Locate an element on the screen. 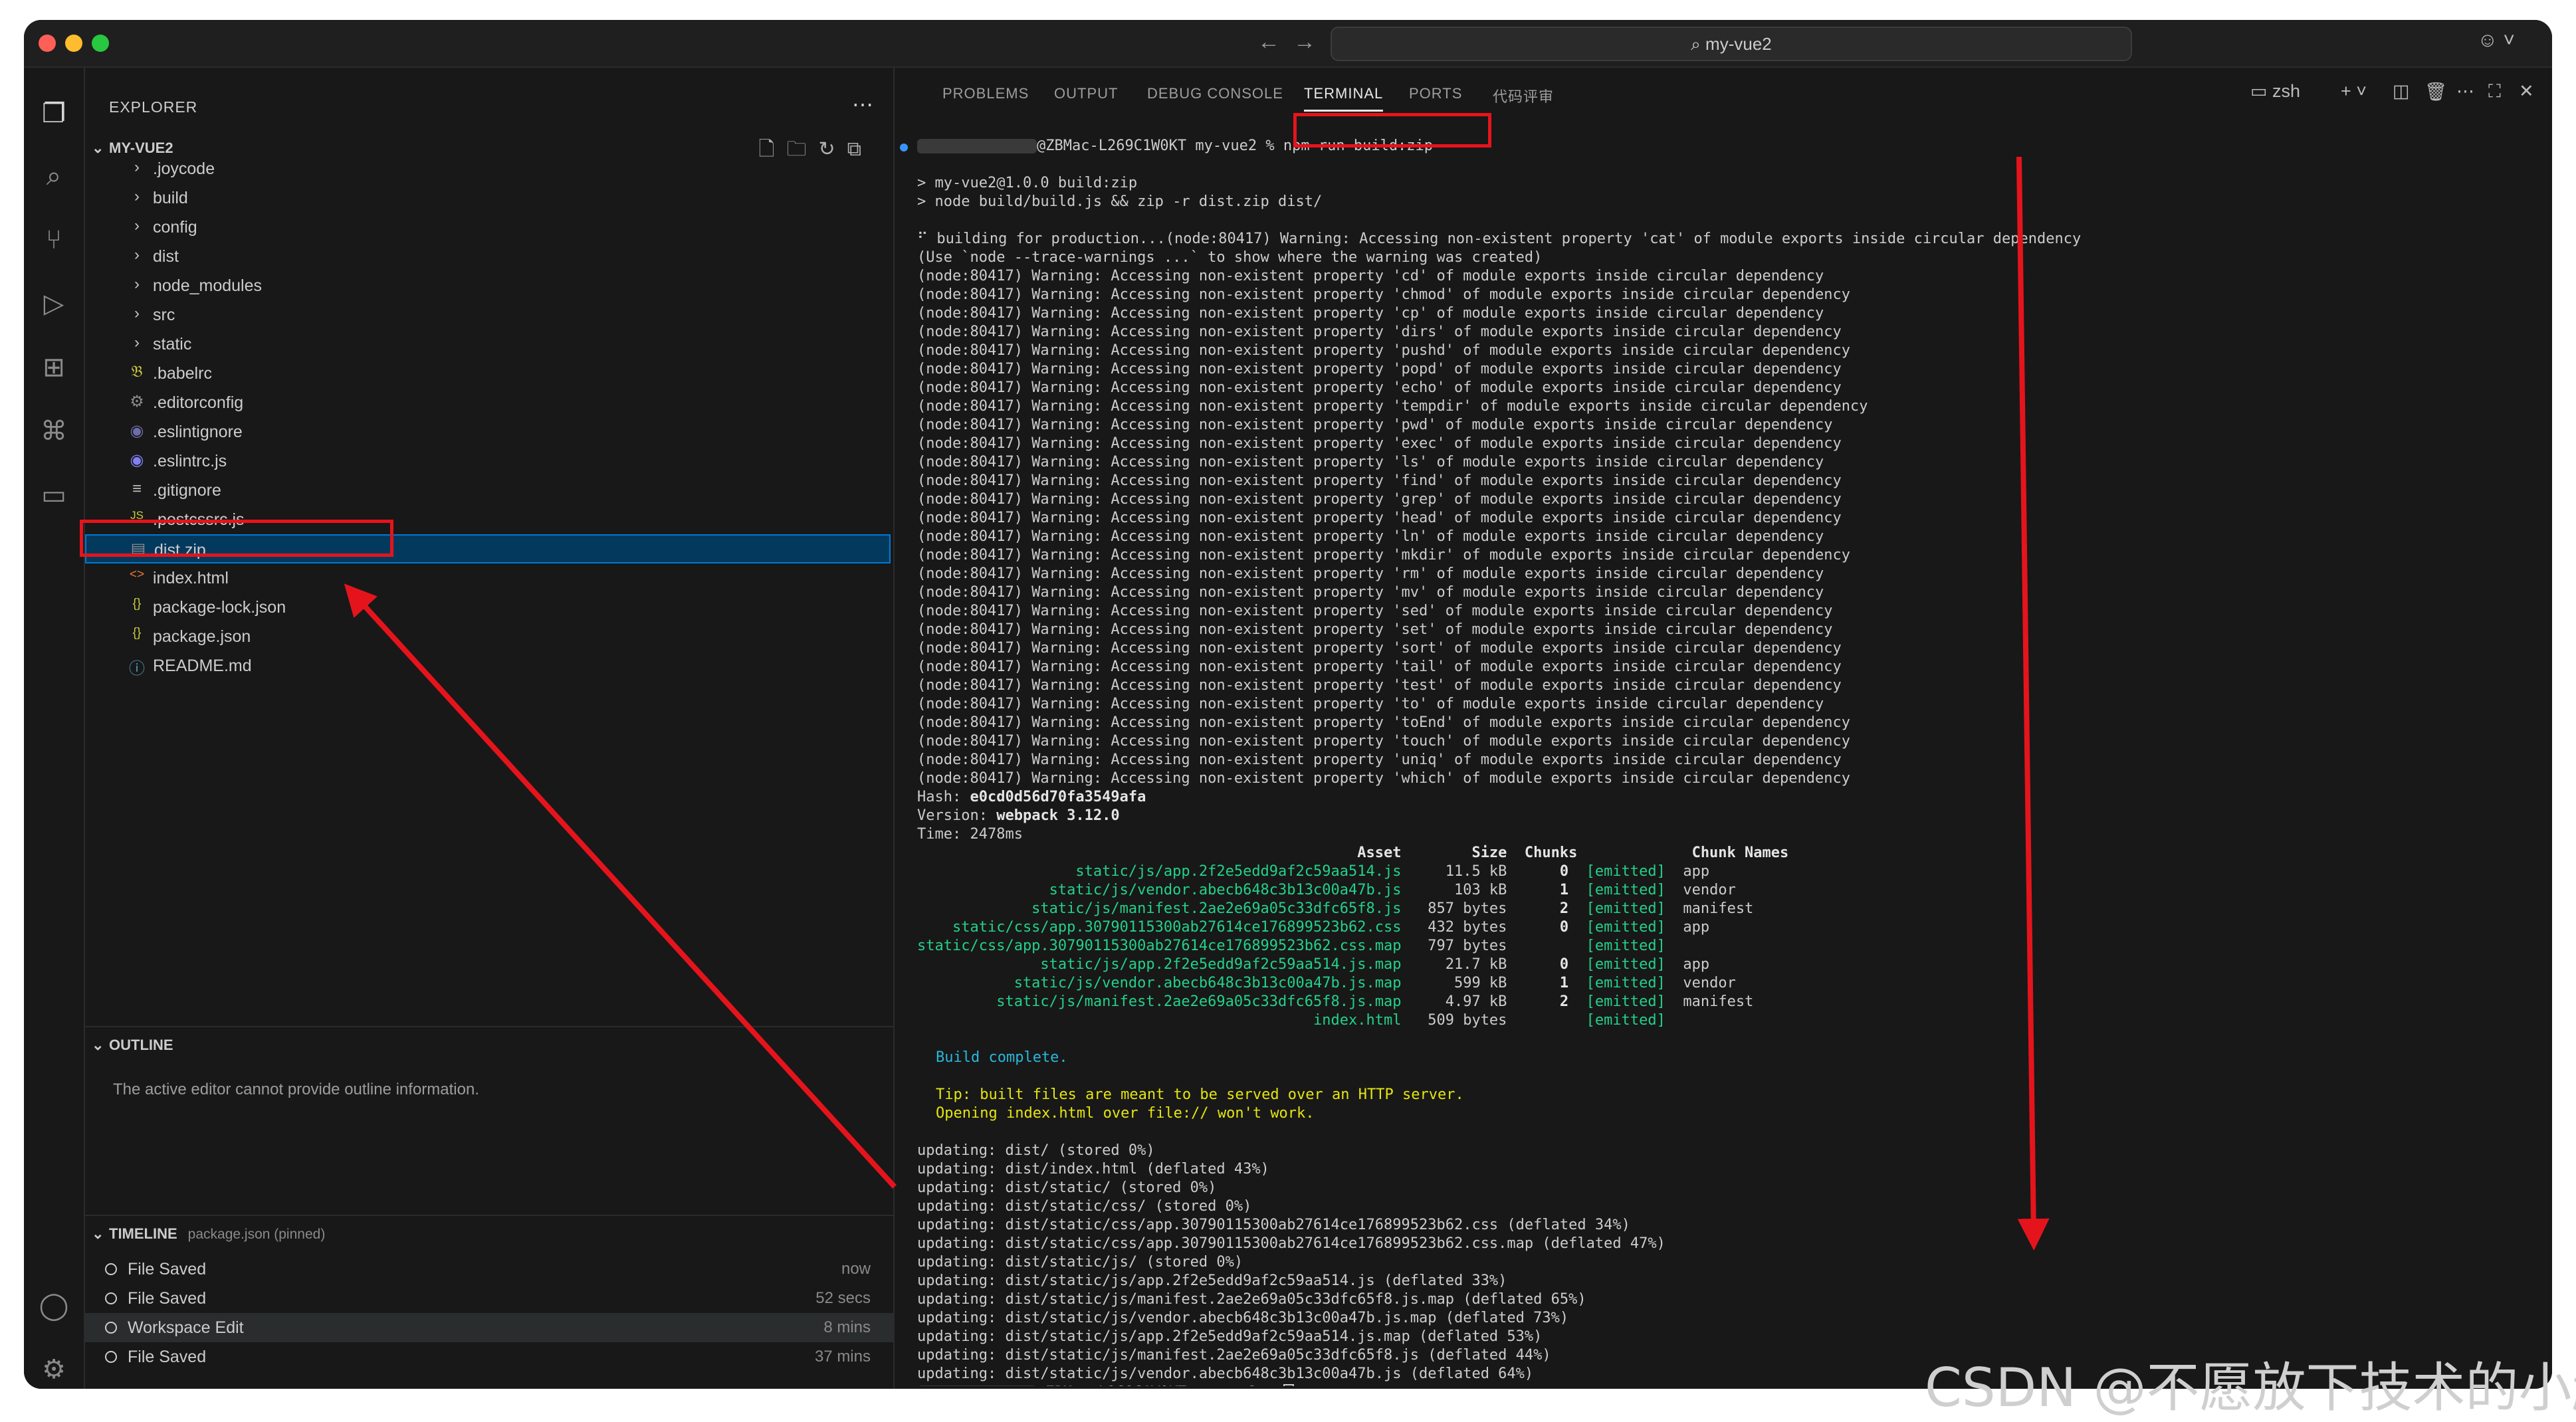 This screenshot has width=2576, height=1422. arrow-down-output is located at coordinates (2033, 703).